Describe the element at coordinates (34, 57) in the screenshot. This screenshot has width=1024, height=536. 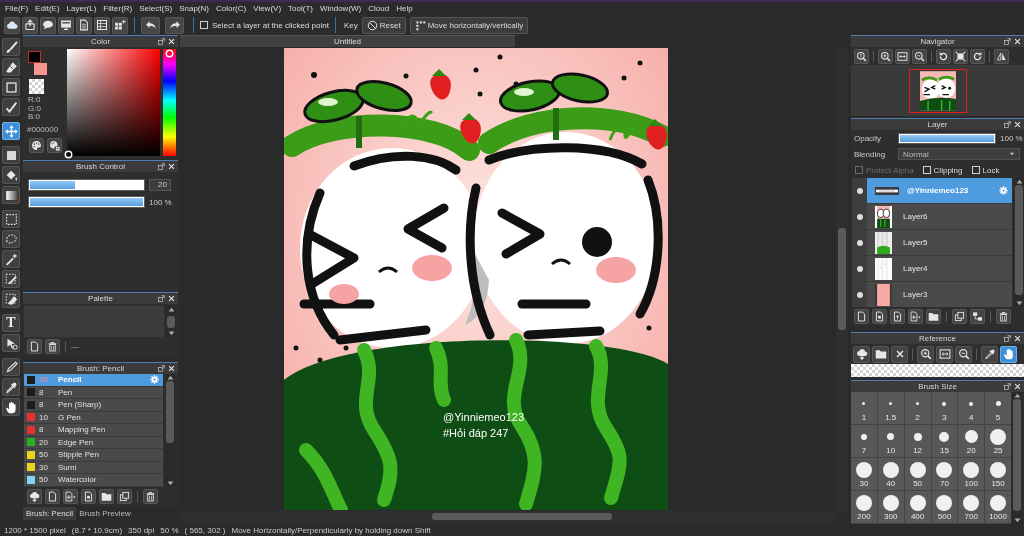
I see `foreground-swatch-icon` at that location.